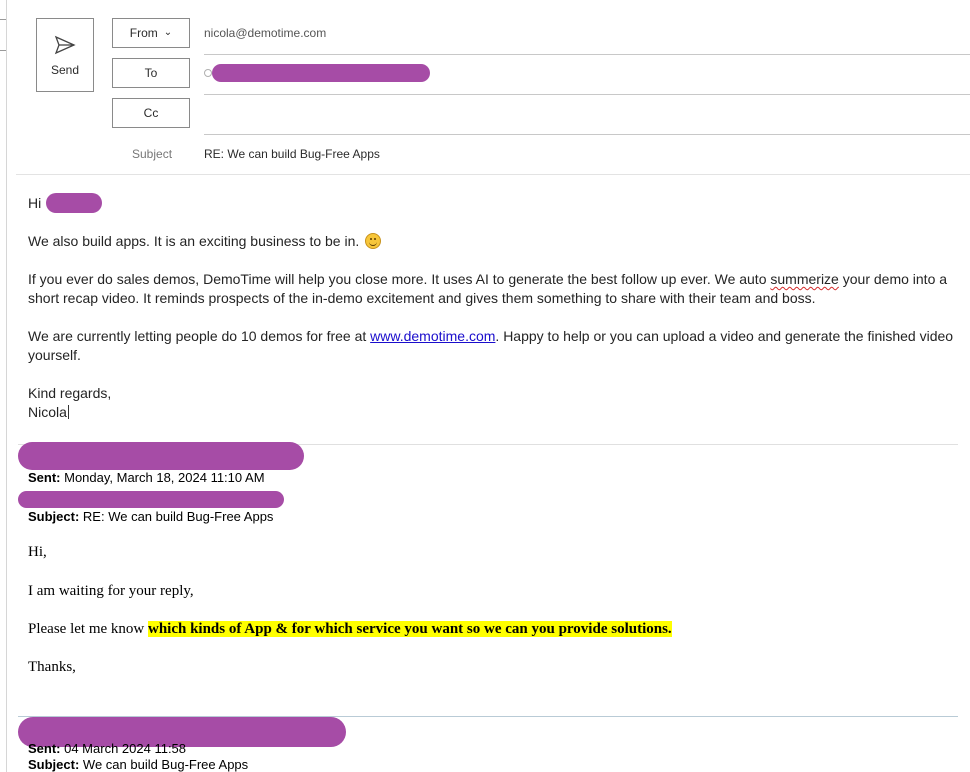 This screenshot has height=772, width=970. Describe the element at coordinates (168, 32) in the screenshot. I see `chevron-down-icon: ⌄` at that location.